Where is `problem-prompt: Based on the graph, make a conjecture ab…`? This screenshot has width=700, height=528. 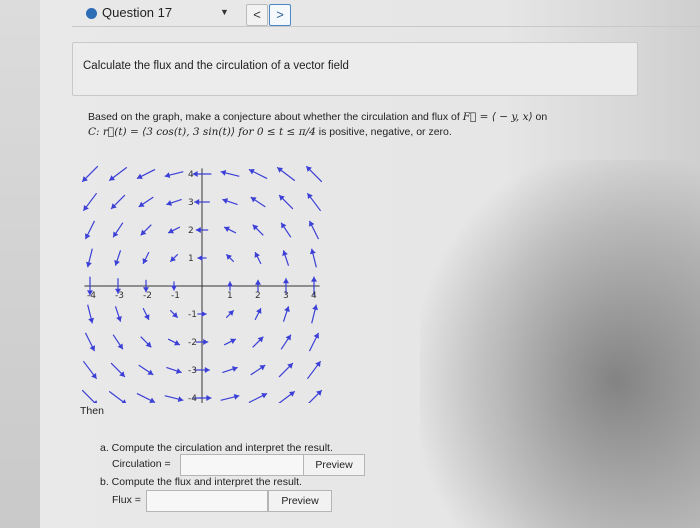
problem-prompt: Based on the graph, make a conjecture ab… is located at coordinates (348, 125).